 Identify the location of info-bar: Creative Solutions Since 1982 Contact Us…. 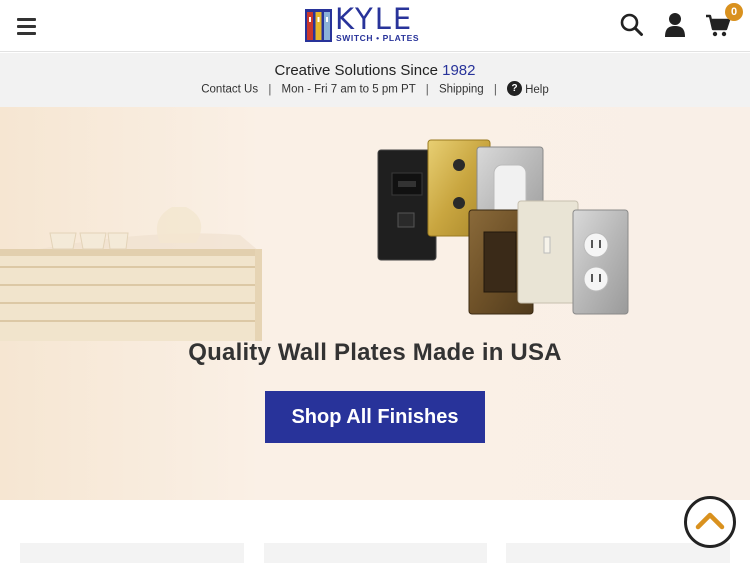
(375, 80).